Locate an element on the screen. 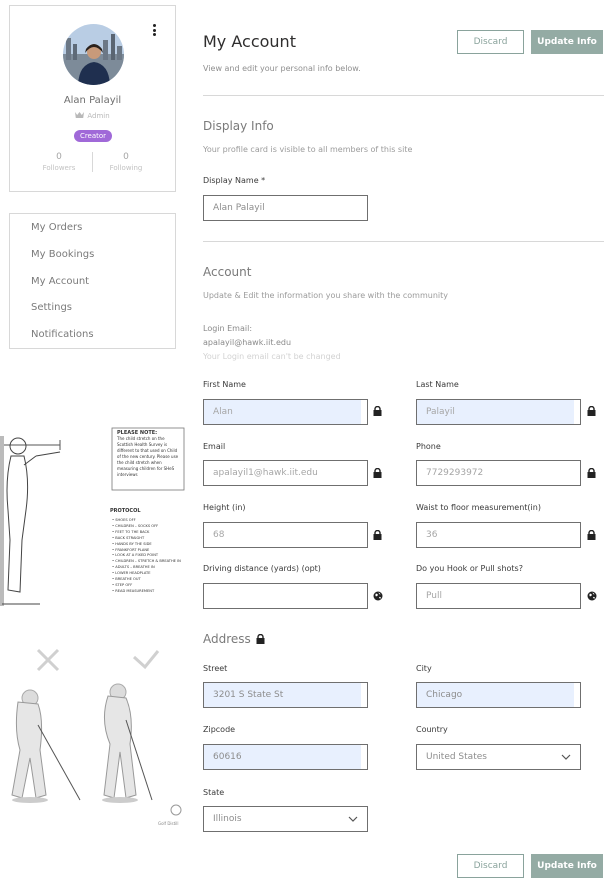 The image size is (607, 884). followers-stat: 0 Followers is located at coordinates (59, 162).